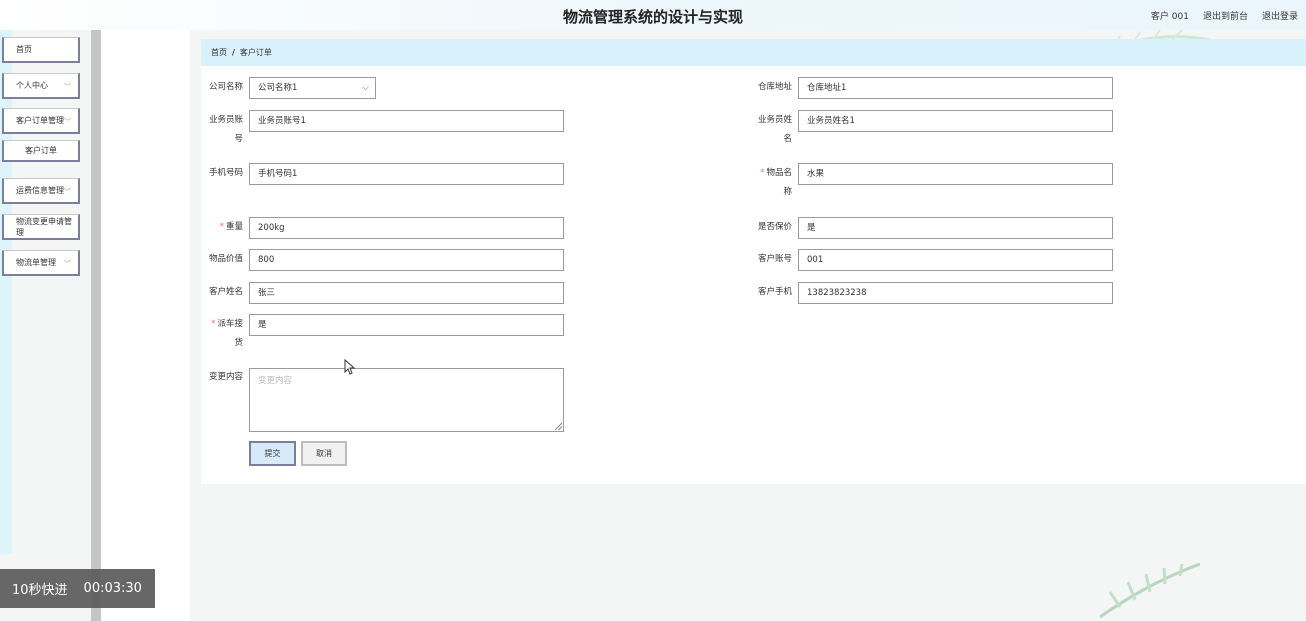  I want to click on sidebar-item-label: 个人中心, so click(32, 85).